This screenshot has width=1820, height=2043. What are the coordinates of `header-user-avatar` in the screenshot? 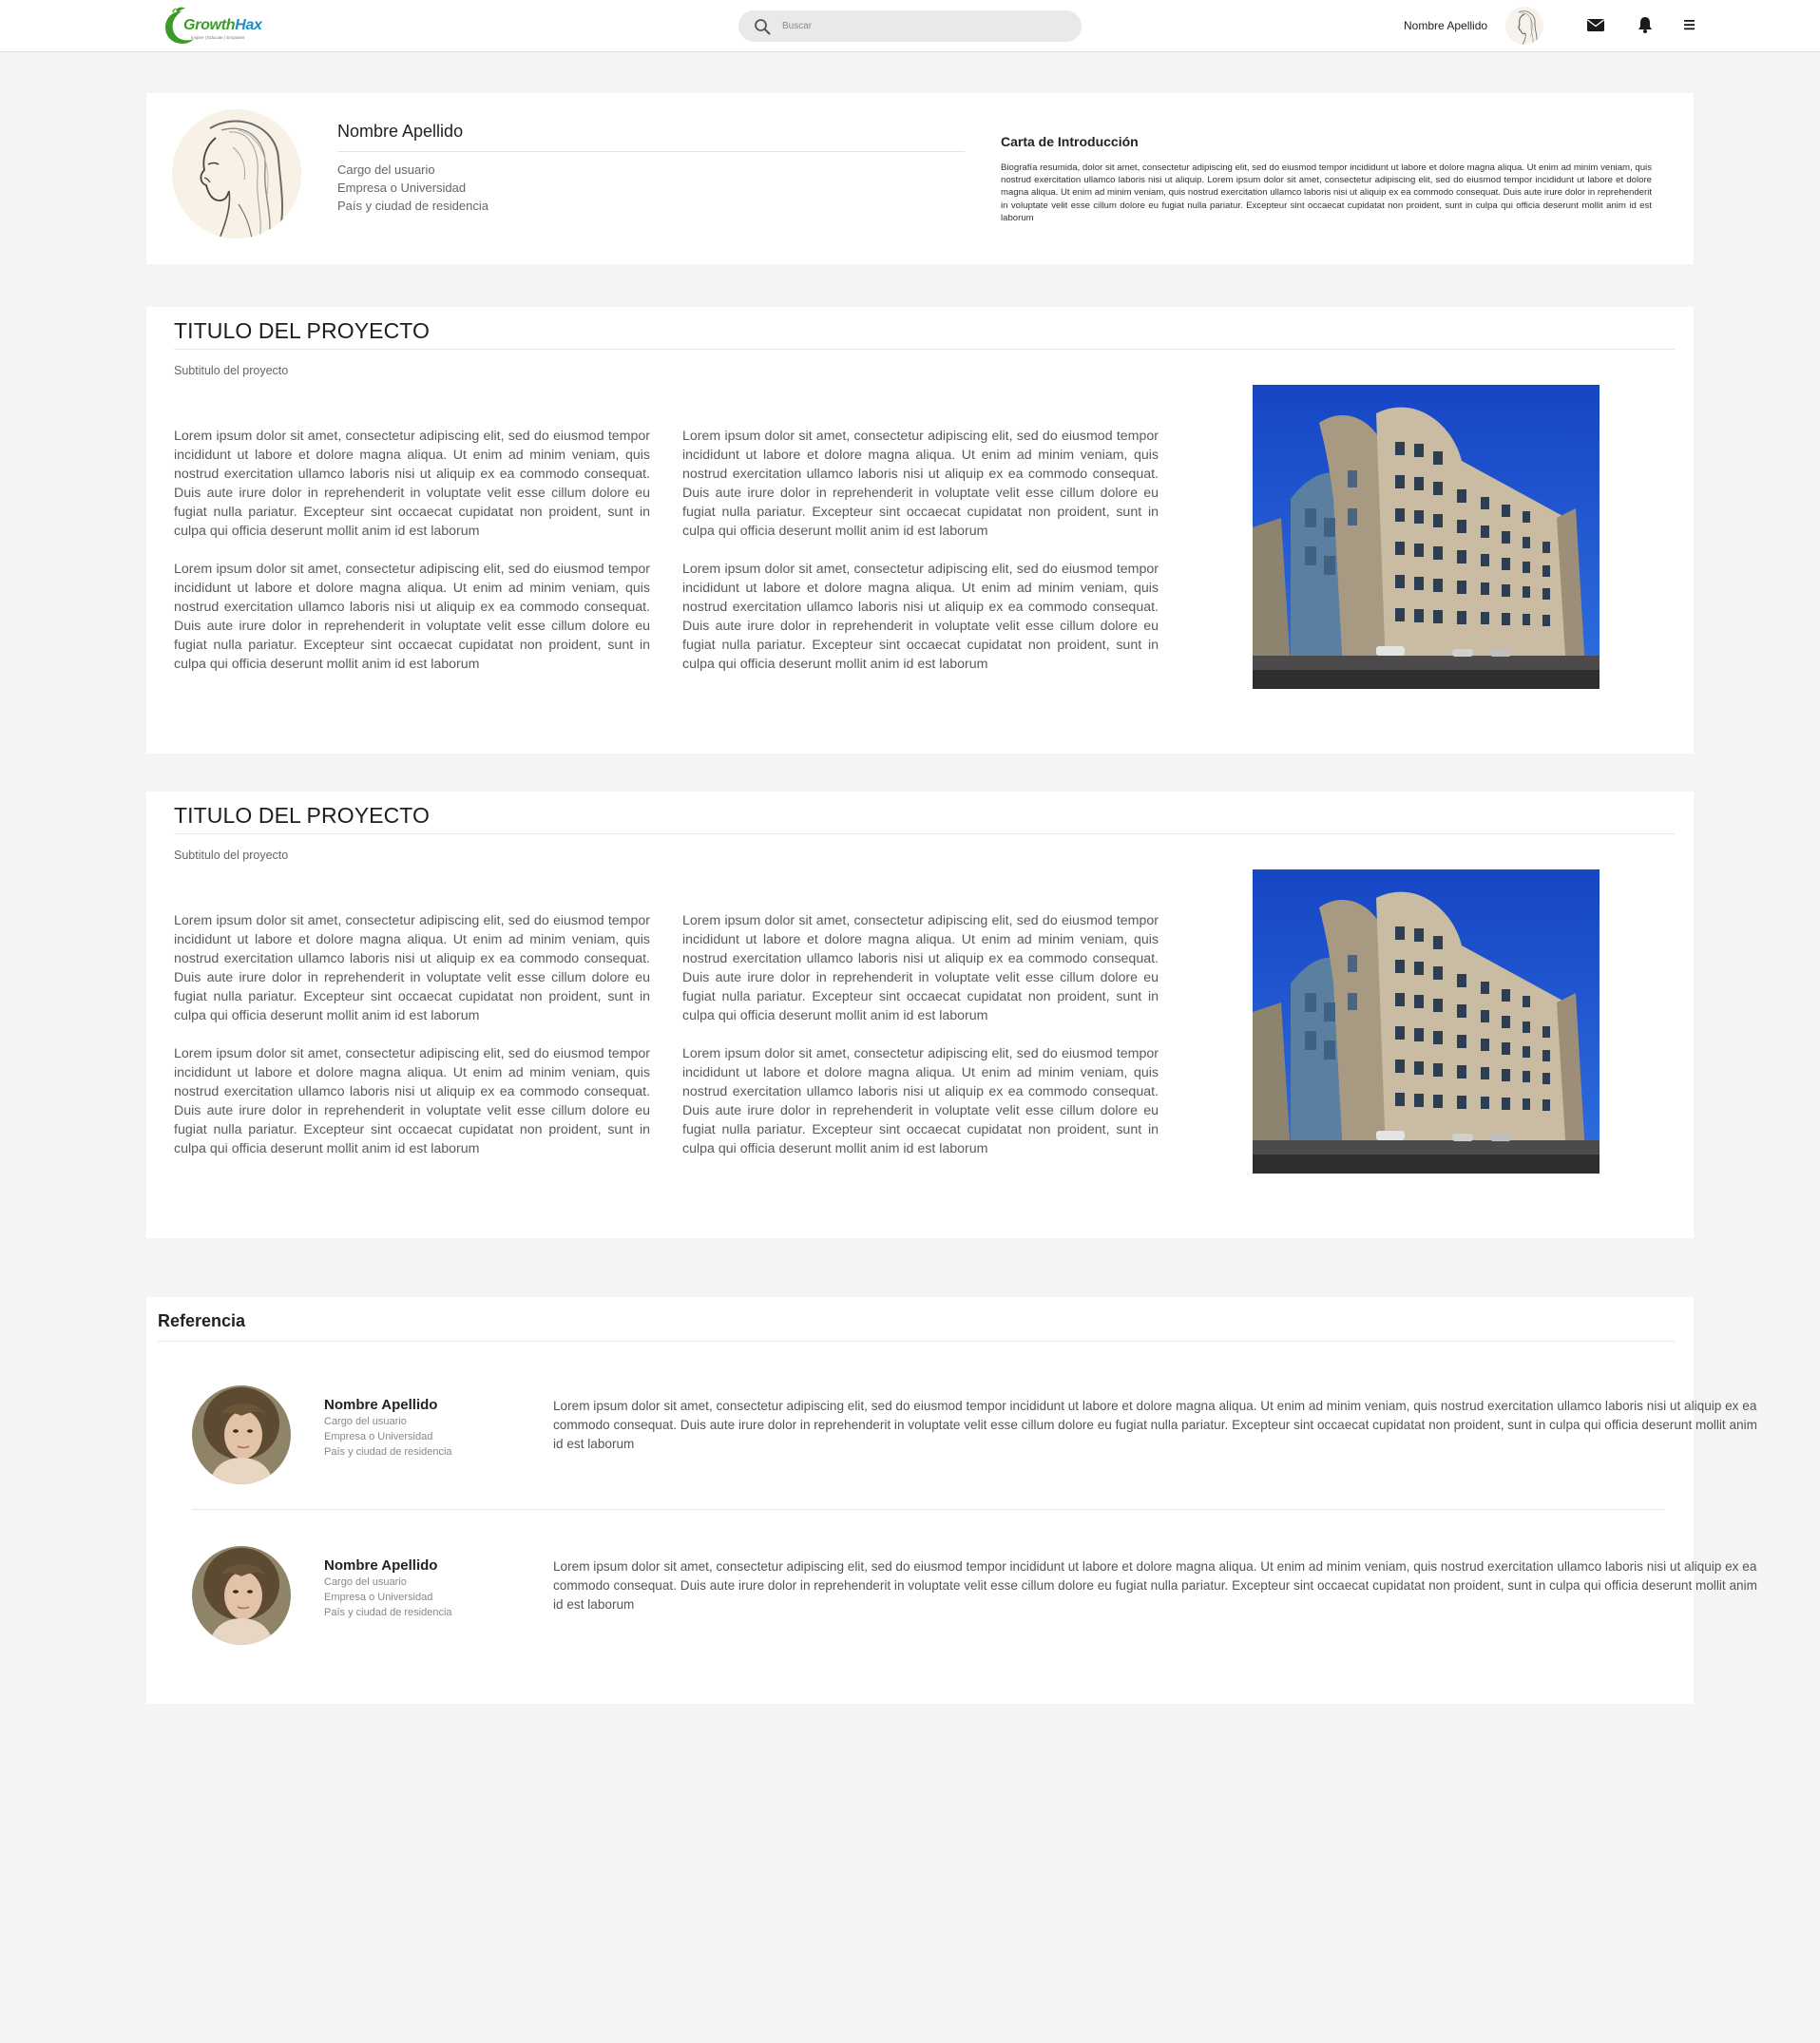 It's located at (1524, 26).